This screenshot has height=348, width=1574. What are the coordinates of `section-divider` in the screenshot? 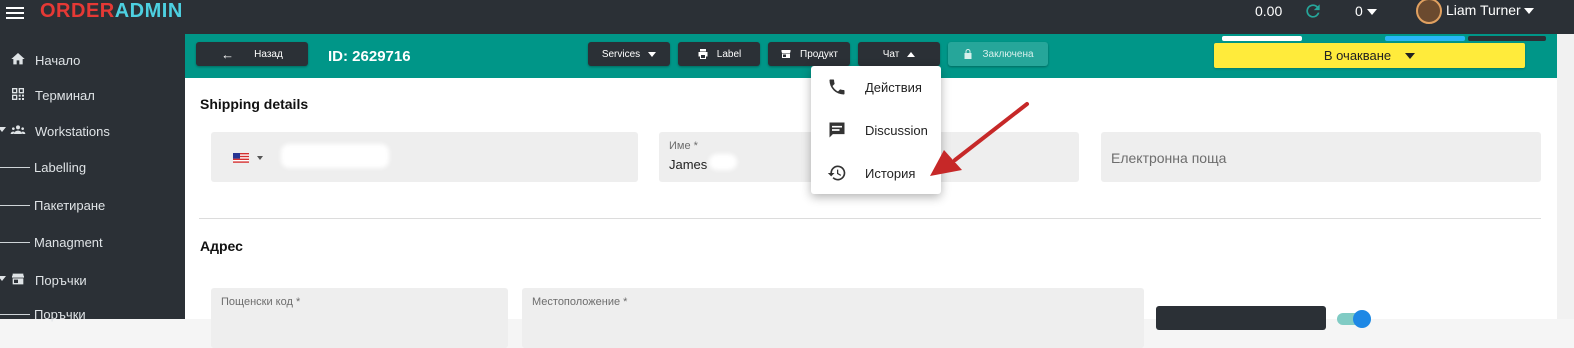 It's located at (870, 218).